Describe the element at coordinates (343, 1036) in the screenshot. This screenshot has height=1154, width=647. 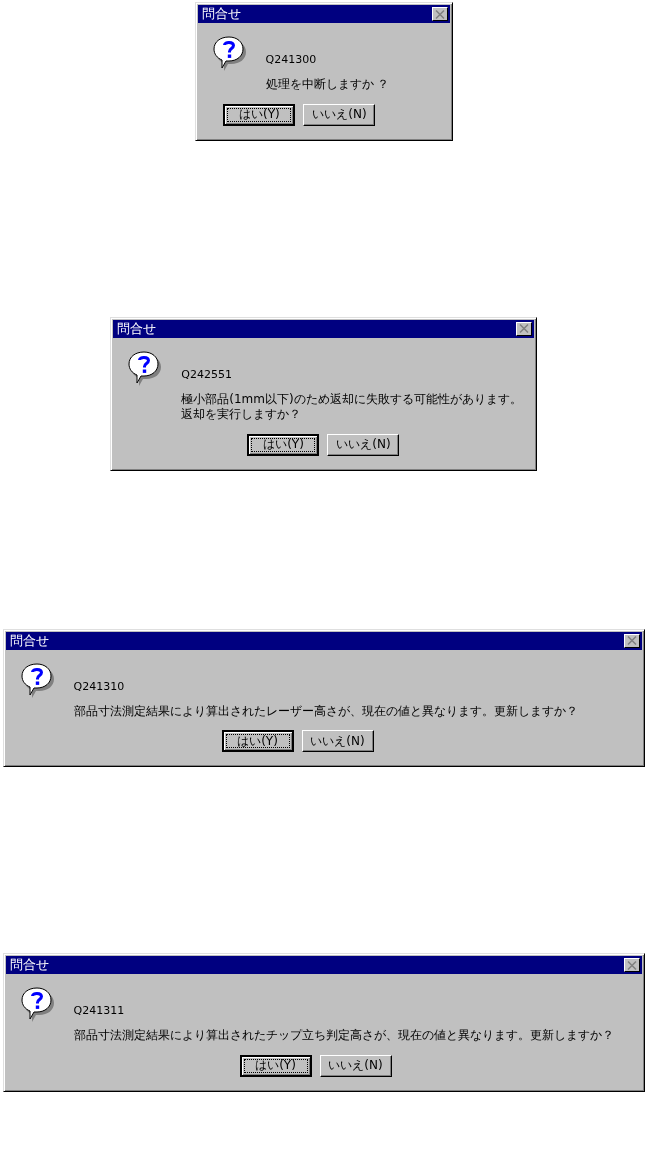
I see `message-text: 部品寸法測定結果により算出されたチップ立ち判定高さが、現在の値と異なります。更新しますか？` at that location.